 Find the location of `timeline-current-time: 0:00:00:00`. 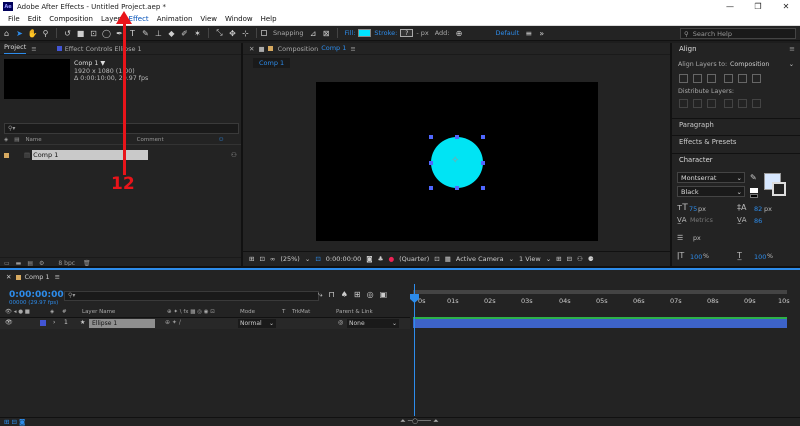

timeline-current-time: 0:00:00:00 is located at coordinates (36, 295).